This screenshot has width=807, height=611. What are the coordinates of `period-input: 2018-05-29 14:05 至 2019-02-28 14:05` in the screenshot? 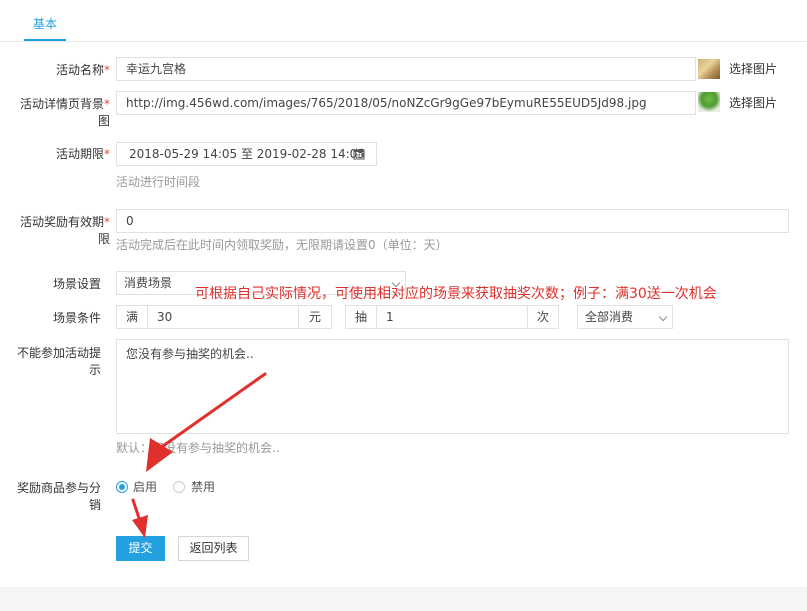 It's located at (246, 154).